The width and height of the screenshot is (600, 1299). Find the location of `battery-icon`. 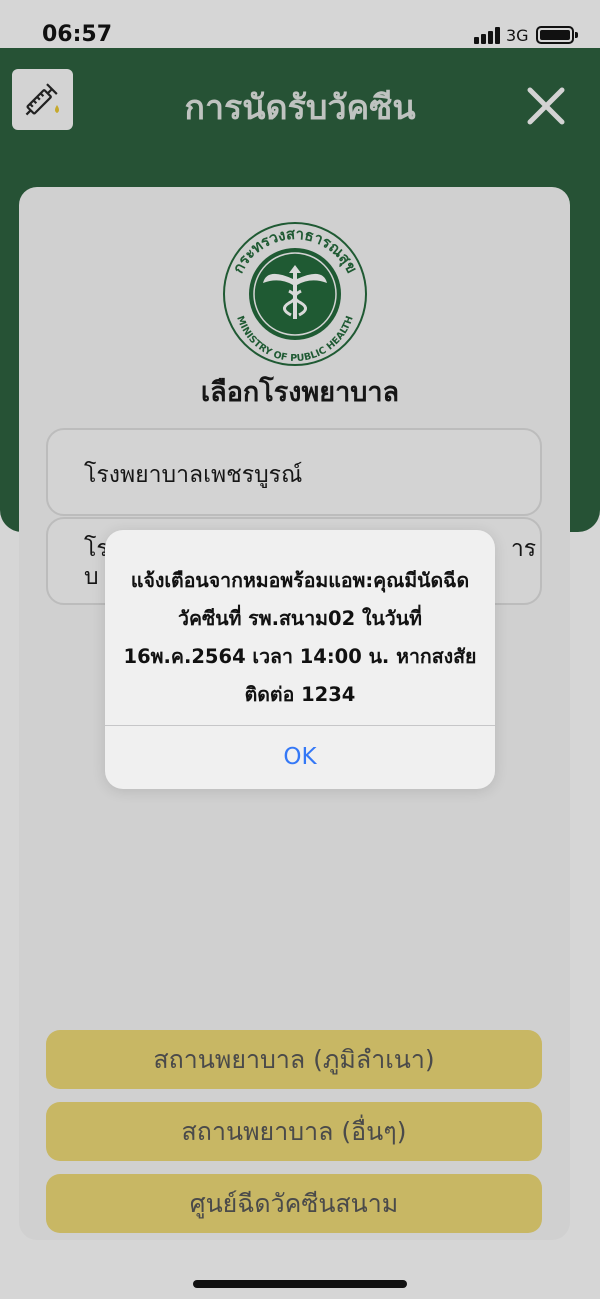

battery-icon is located at coordinates (557, 35).